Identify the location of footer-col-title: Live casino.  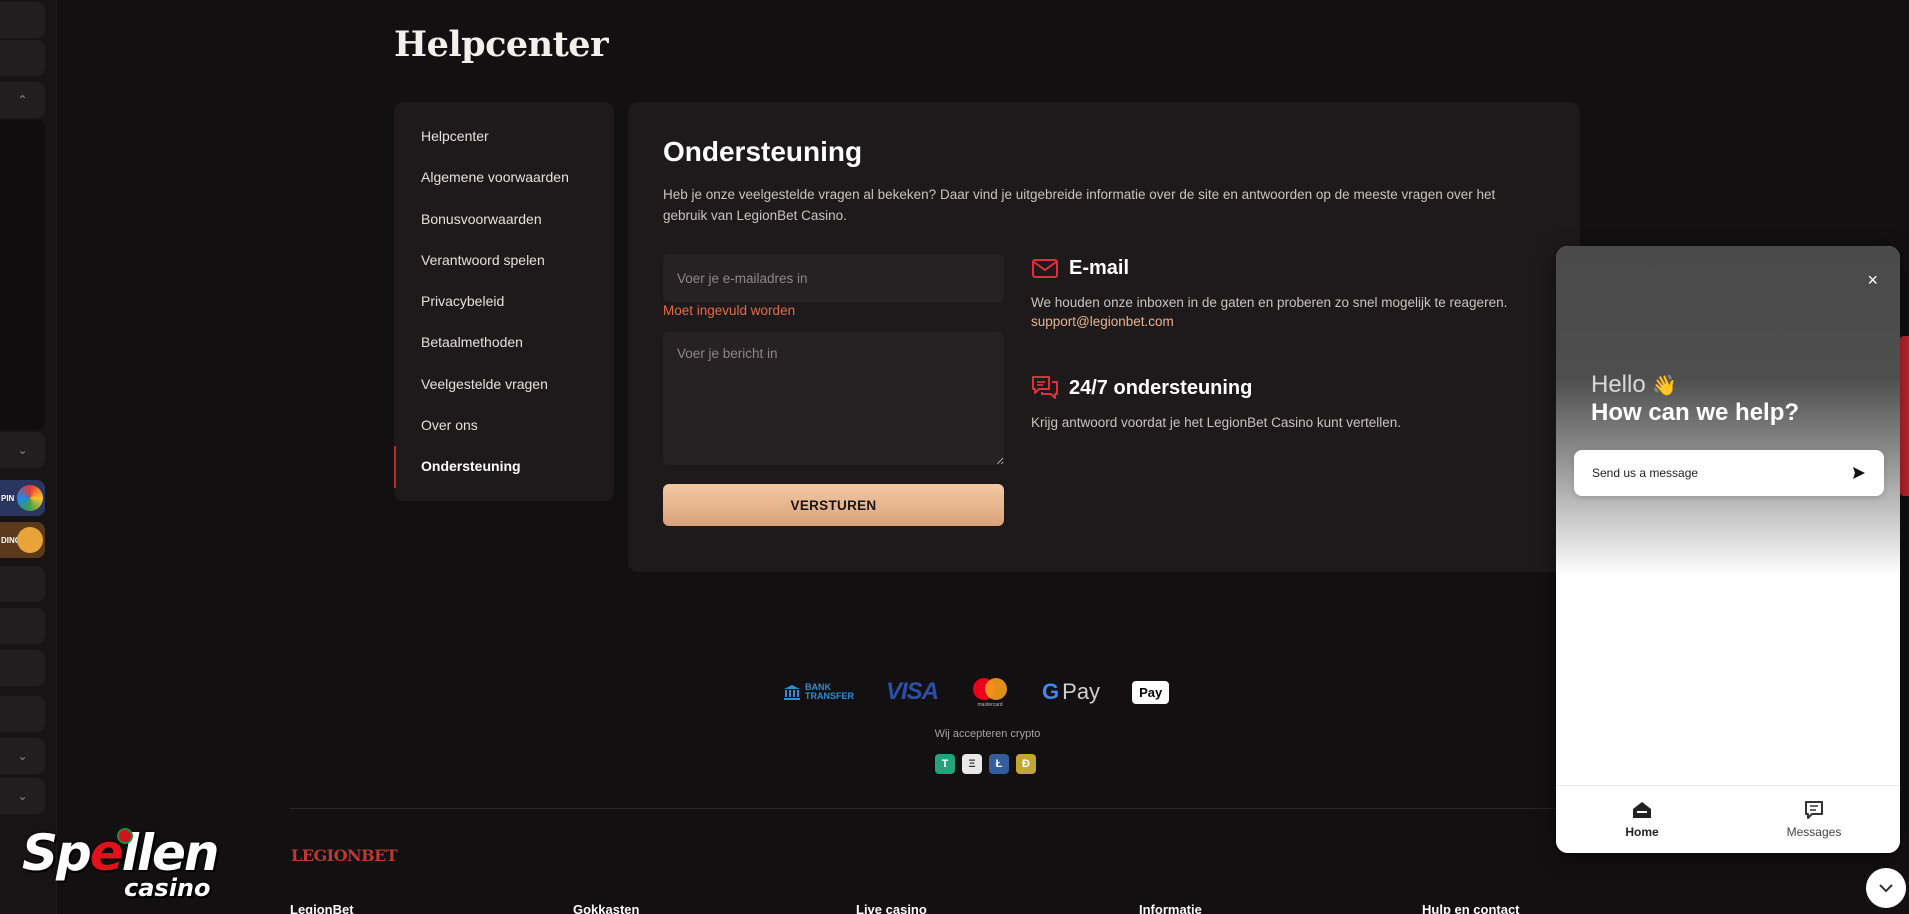
(891, 908).